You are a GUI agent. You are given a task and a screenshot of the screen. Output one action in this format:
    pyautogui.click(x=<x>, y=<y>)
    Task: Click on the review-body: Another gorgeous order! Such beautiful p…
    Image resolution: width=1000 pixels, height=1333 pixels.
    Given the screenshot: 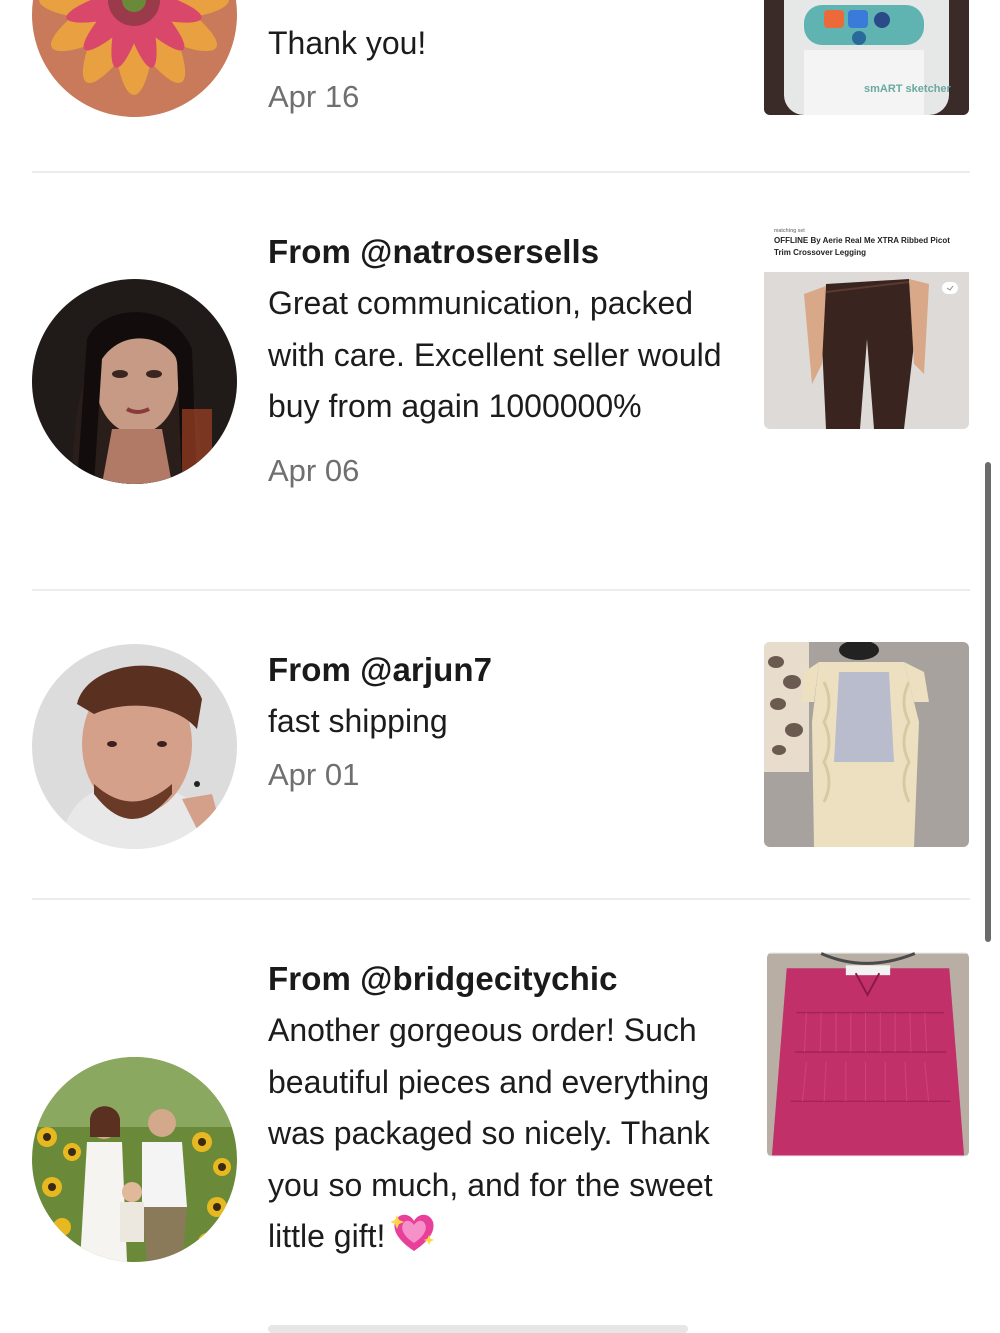 What is the action you would take?
    pyautogui.click(x=503, y=1137)
    